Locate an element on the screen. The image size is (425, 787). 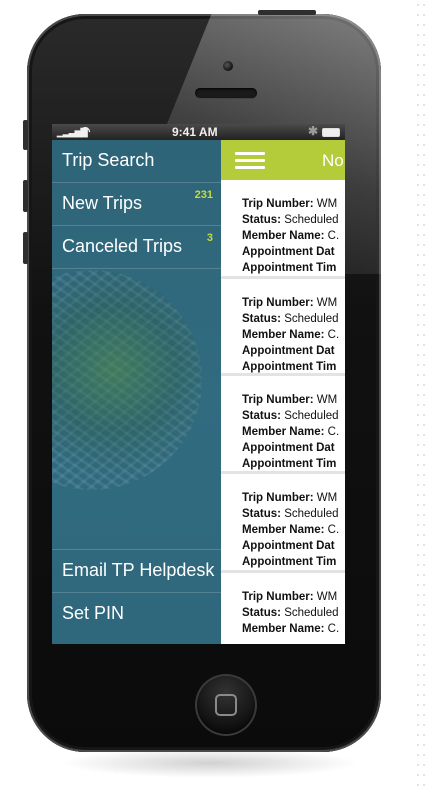
menu-item-email-tp-helpdesk: Email TP Helpdesk is located at coordinates (136, 571).